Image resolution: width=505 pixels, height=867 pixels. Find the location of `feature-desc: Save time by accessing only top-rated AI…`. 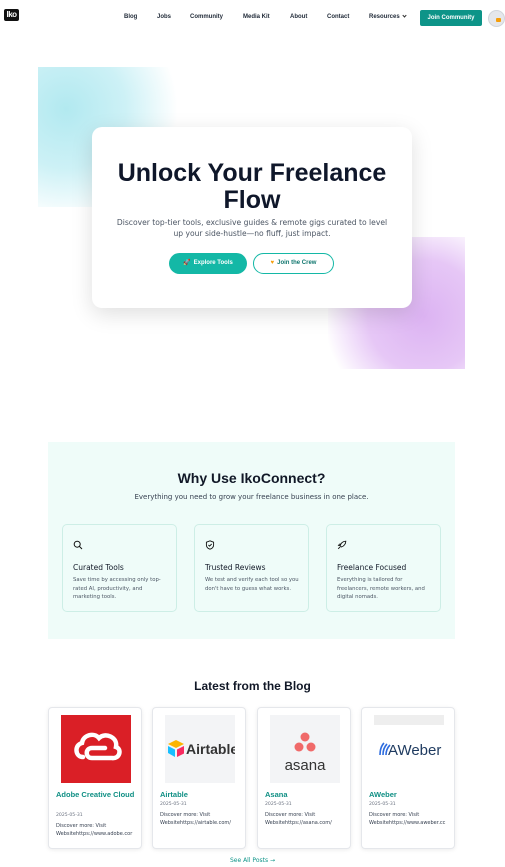

feature-desc: Save time by accessing only top-rated AI… is located at coordinates (117, 588).